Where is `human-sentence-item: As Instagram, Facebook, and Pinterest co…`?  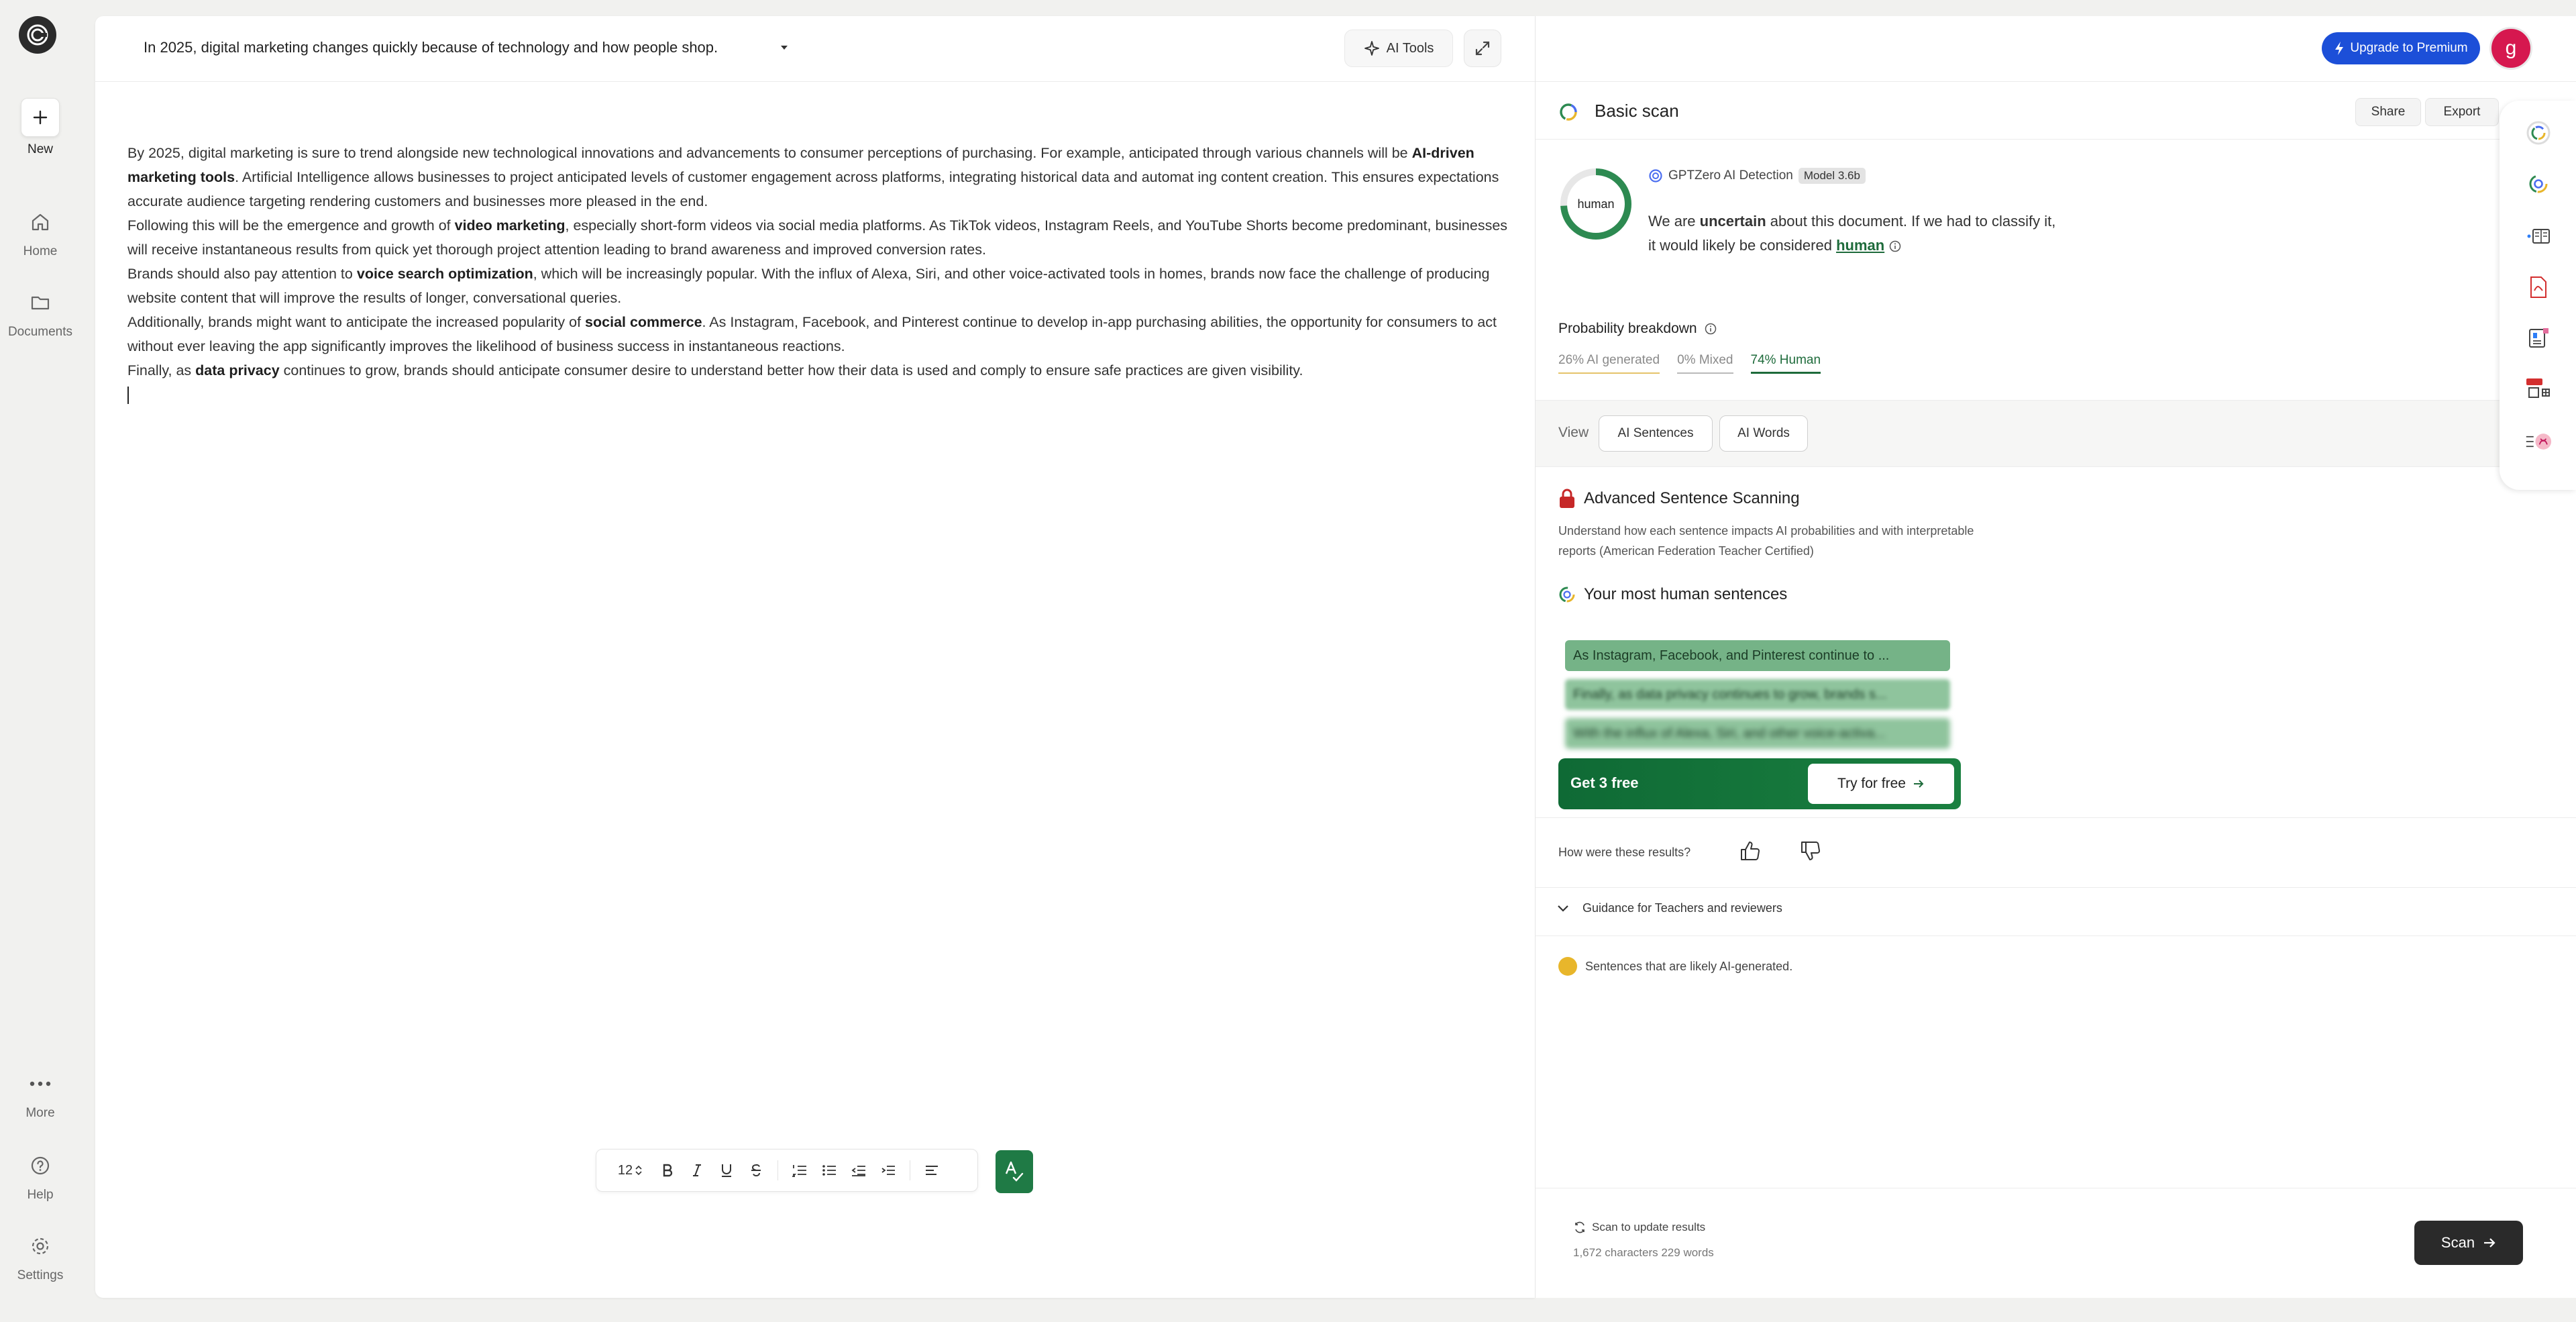 human-sentence-item: As Instagram, Facebook, and Pinterest co… is located at coordinates (1757, 655).